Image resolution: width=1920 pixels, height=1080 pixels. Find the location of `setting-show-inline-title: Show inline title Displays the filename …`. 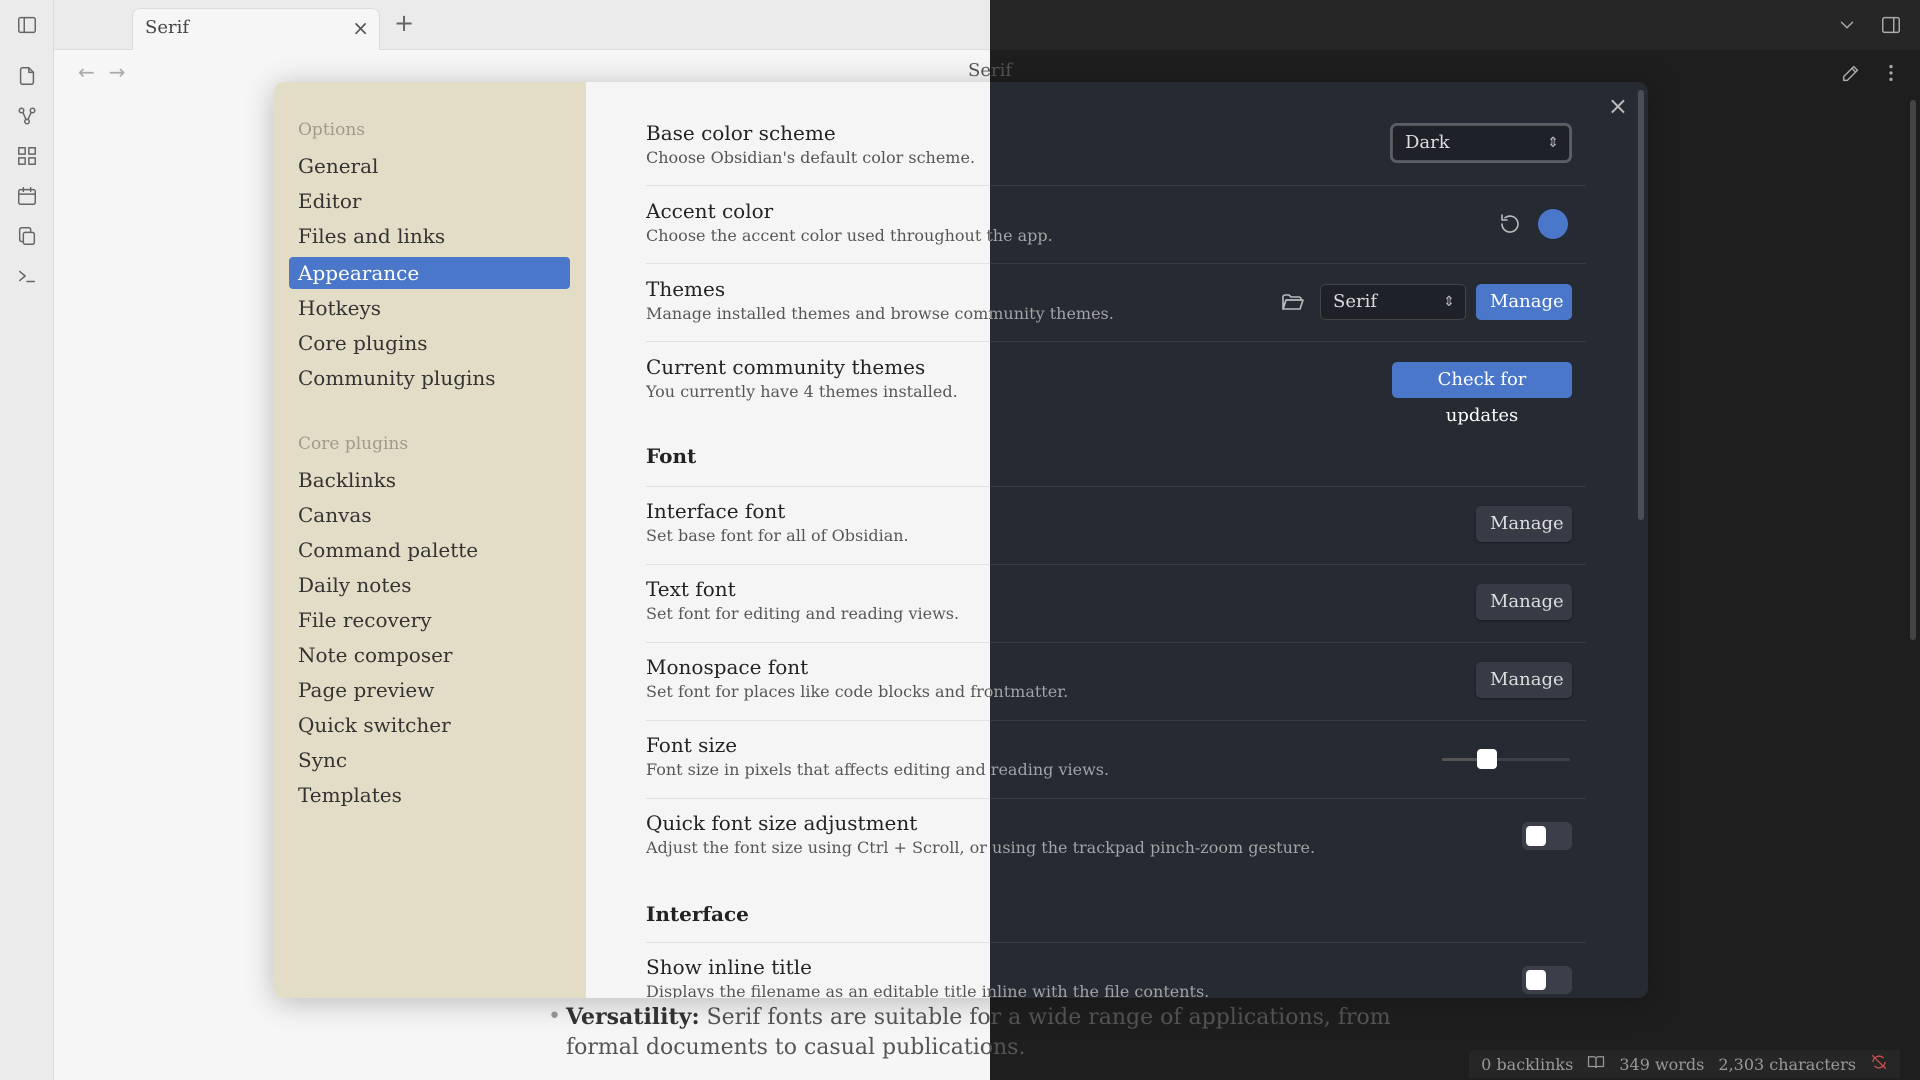

setting-show-inline-title: Show inline title Displays the filename … is located at coordinates (1116, 976).